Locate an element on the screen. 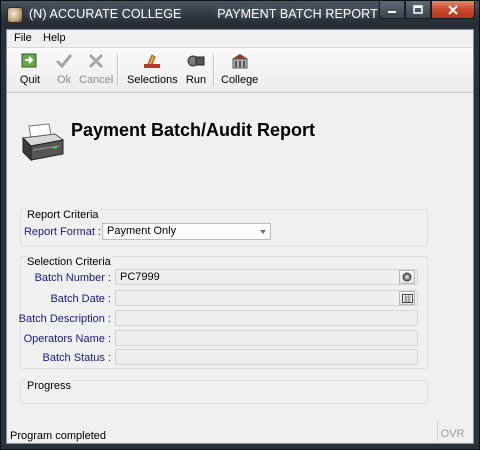 The image size is (480, 450). calendar-button is located at coordinates (407, 298).